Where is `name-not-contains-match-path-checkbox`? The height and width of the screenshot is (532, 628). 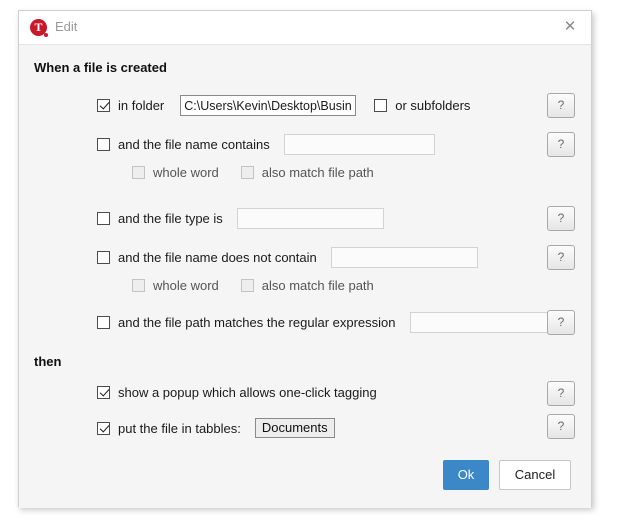
name-not-contains-match-path-checkbox is located at coordinates (247, 285).